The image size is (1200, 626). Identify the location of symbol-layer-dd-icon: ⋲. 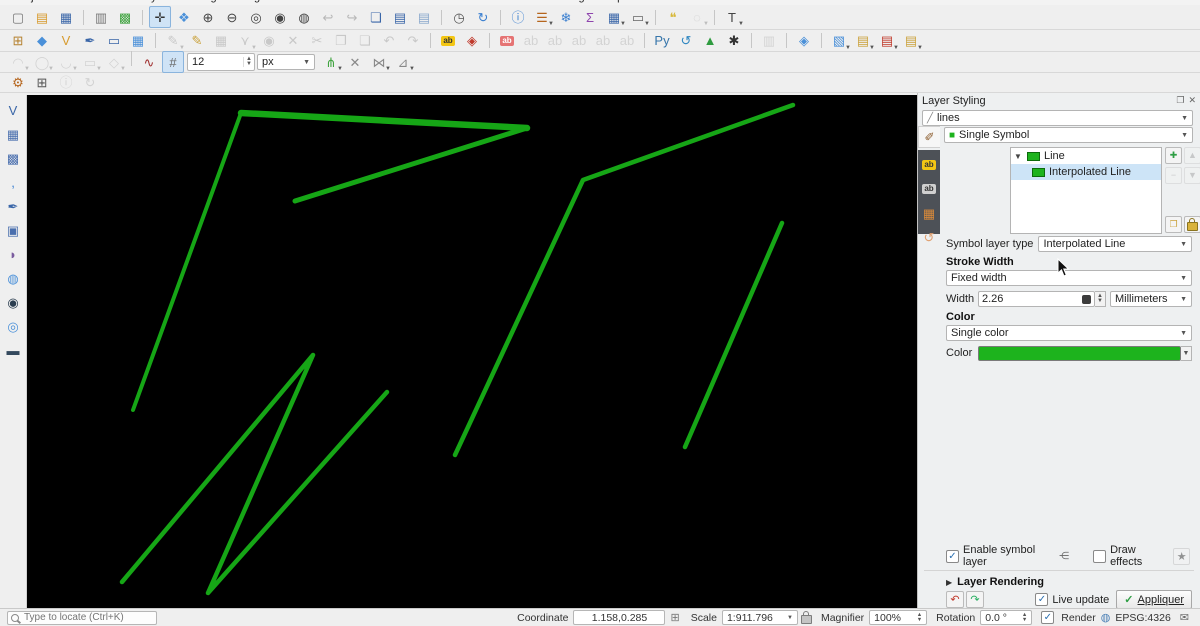
(1064, 556).